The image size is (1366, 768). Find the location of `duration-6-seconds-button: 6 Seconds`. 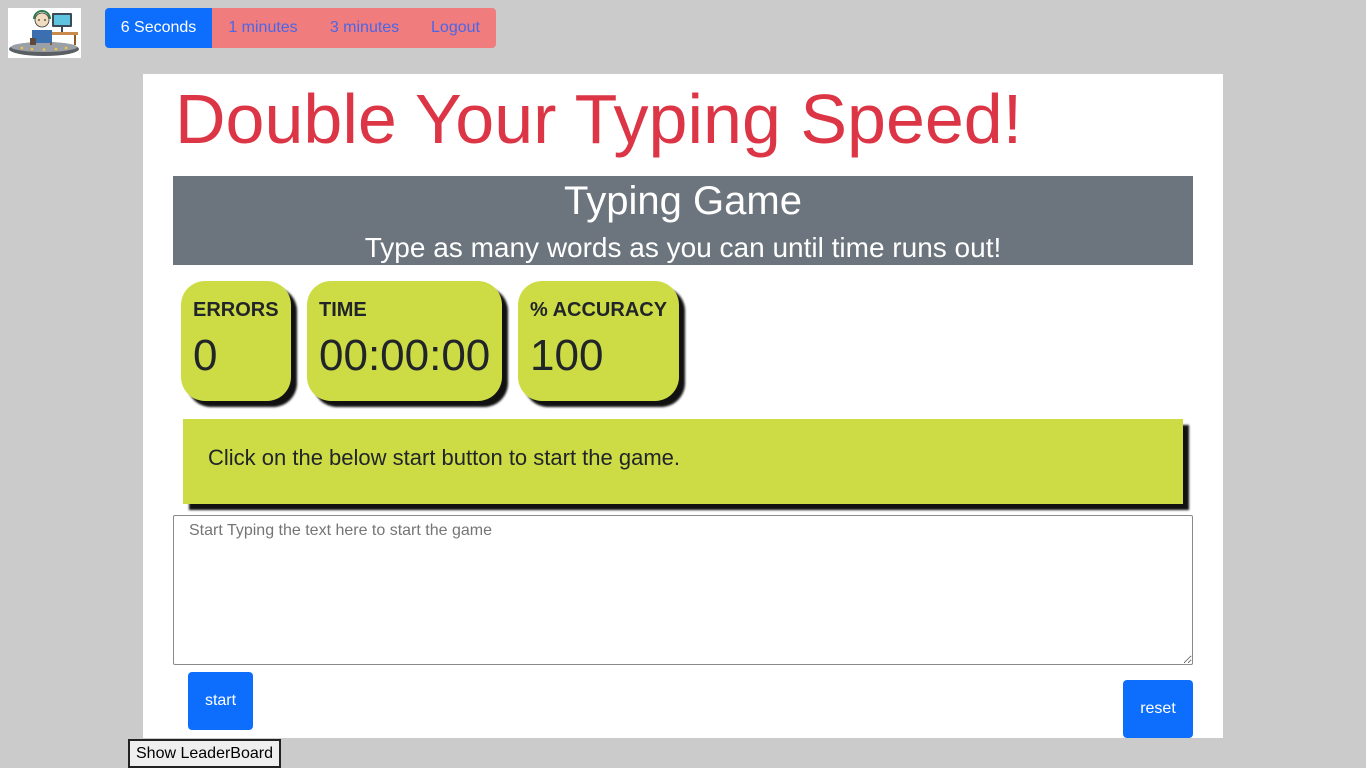

duration-6-seconds-button: 6 Seconds is located at coordinates (158, 28).